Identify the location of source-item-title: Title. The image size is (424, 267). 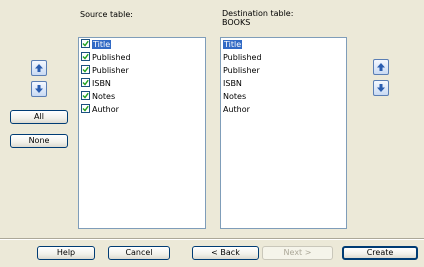
(96, 45).